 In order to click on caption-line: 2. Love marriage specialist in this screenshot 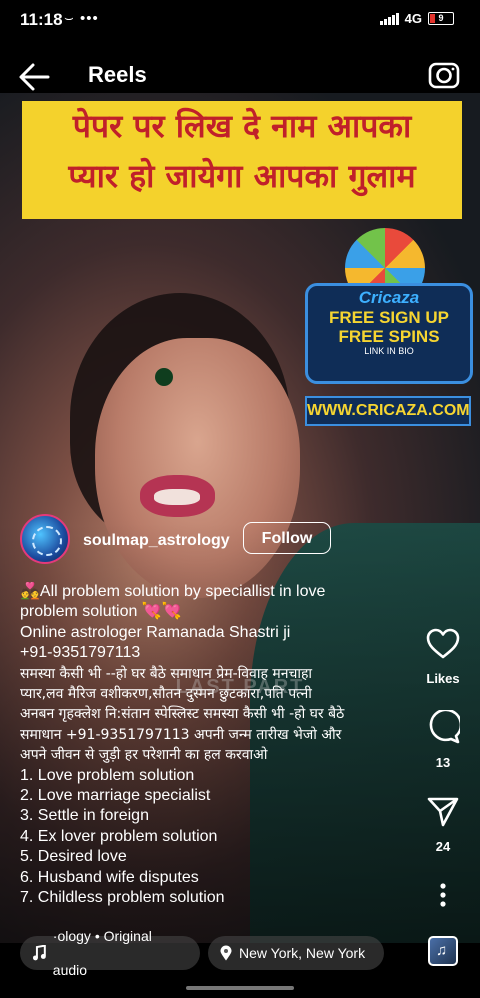, I will do `click(115, 796)`.